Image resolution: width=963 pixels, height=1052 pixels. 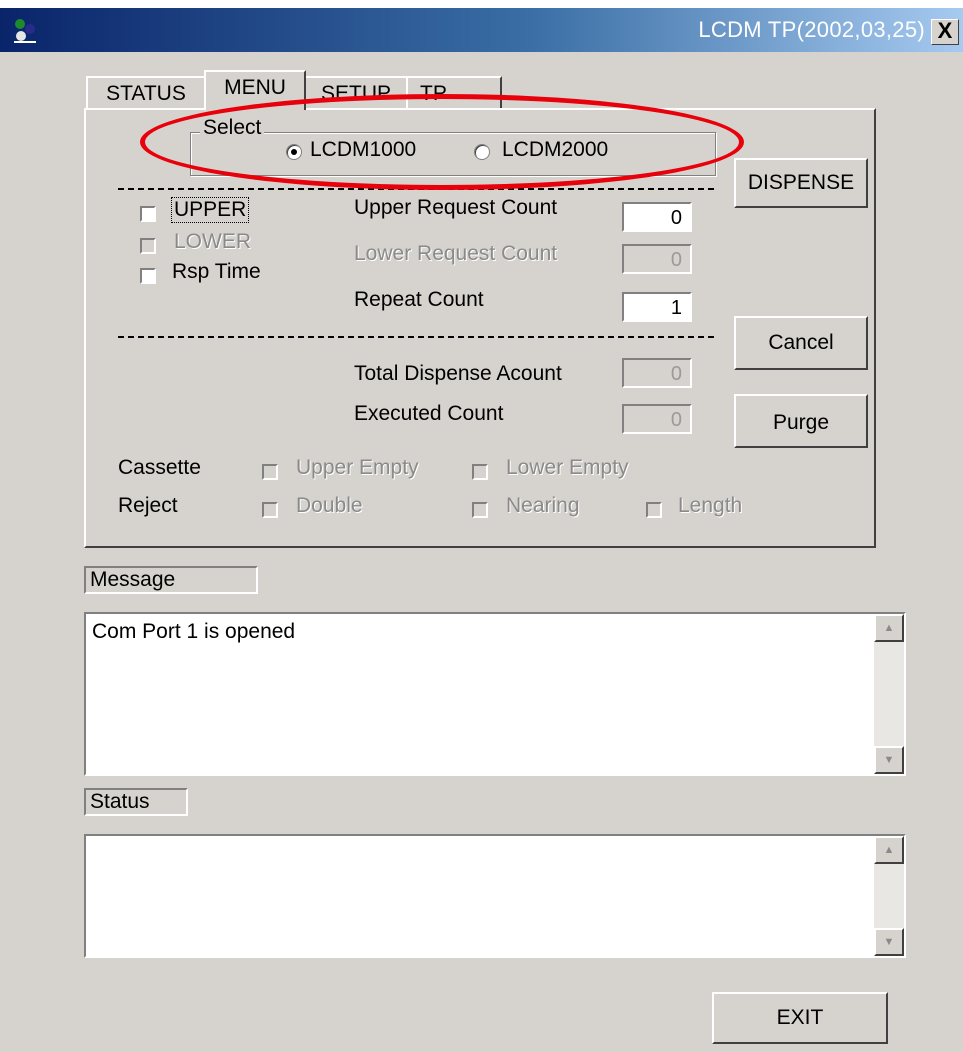 What do you see at coordinates (148, 276) in the screenshot?
I see `rsp-time-checkbox` at bounding box center [148, 276].